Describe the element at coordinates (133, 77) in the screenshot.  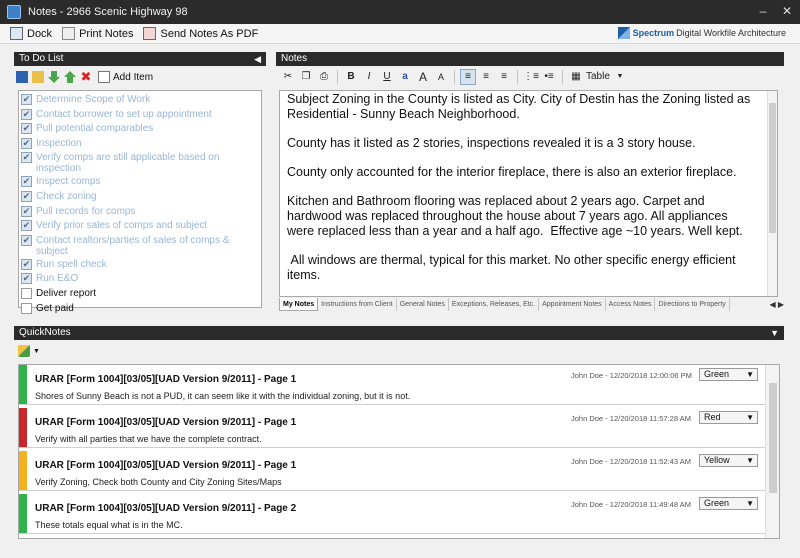
I see `add-item-button: Add Item` at that location.